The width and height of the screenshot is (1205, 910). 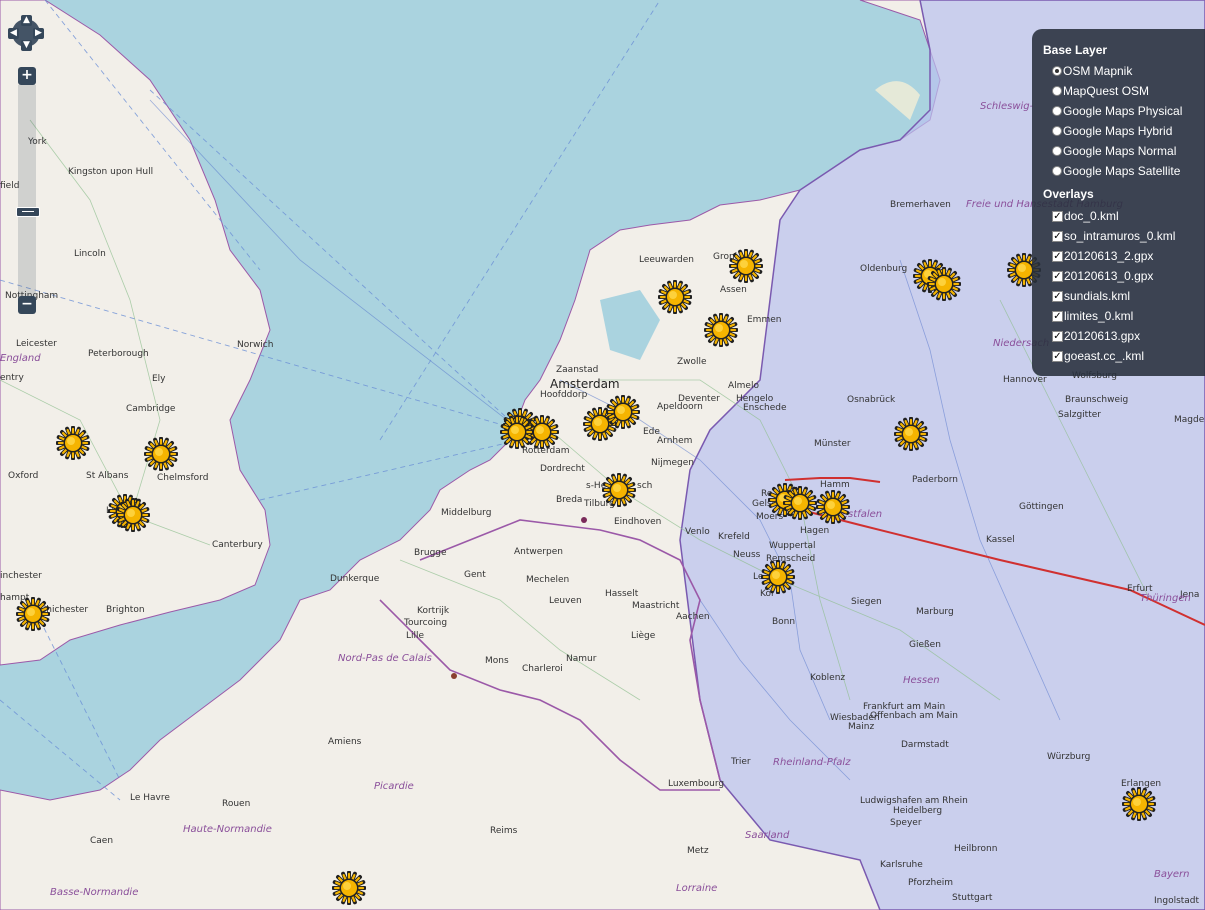 I want to click on place-label: Leuven, so click(x=565, y=601).